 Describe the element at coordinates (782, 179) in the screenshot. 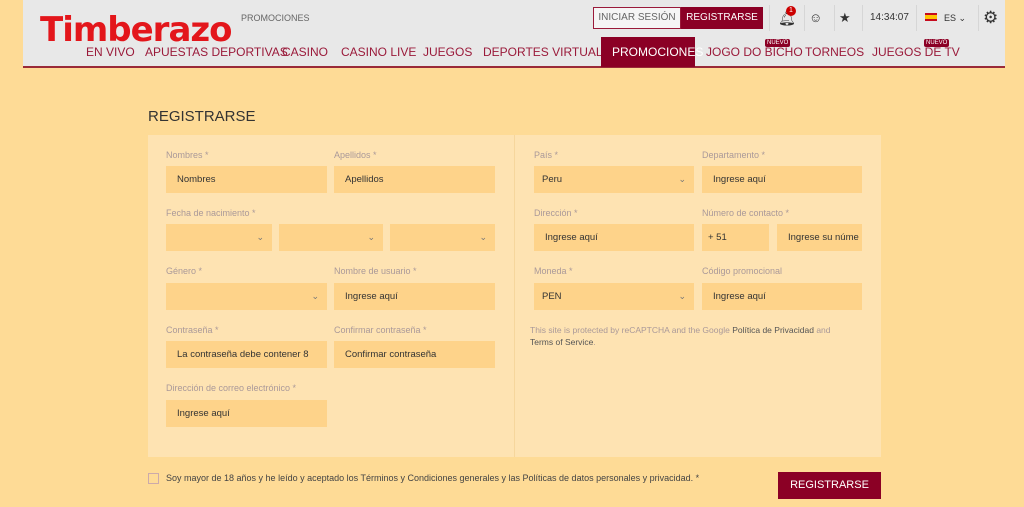

I see `departamento-input: Ingrese aquí` at that location.